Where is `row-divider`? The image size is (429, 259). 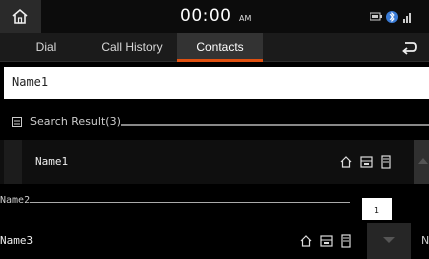 row-divider is located at coordinates (190, 202).